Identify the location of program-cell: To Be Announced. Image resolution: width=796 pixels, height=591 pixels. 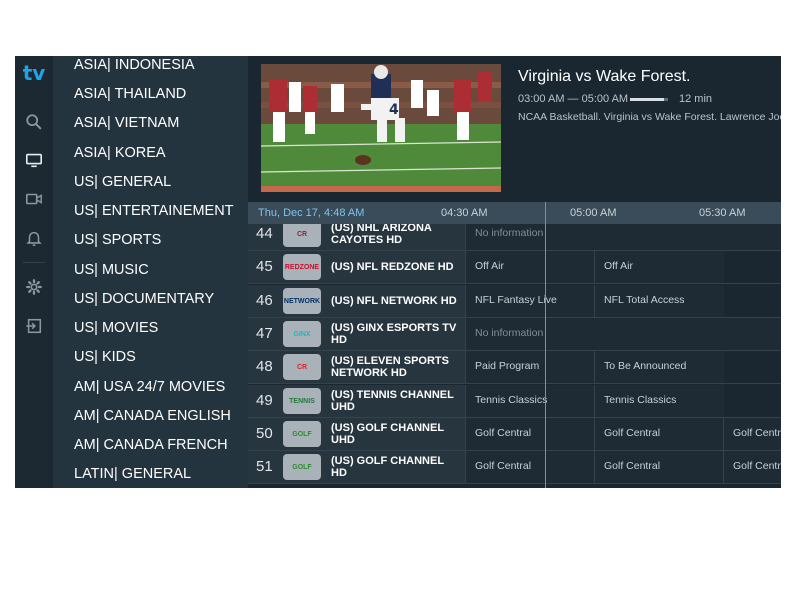
(659, 367).